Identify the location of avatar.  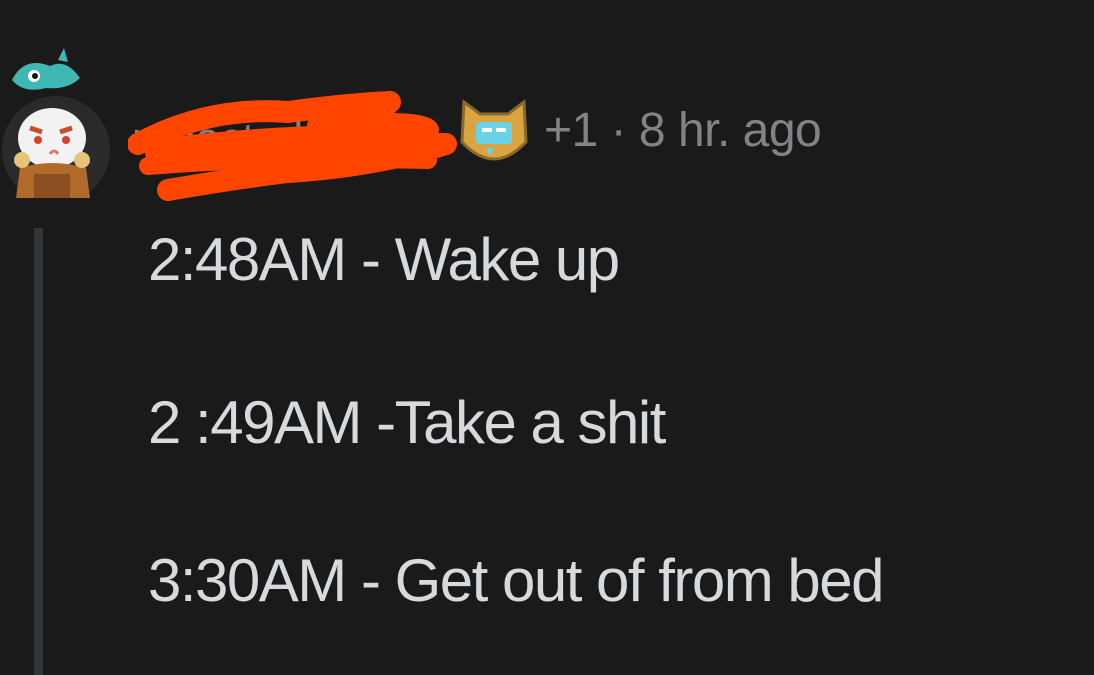
(62, 116).